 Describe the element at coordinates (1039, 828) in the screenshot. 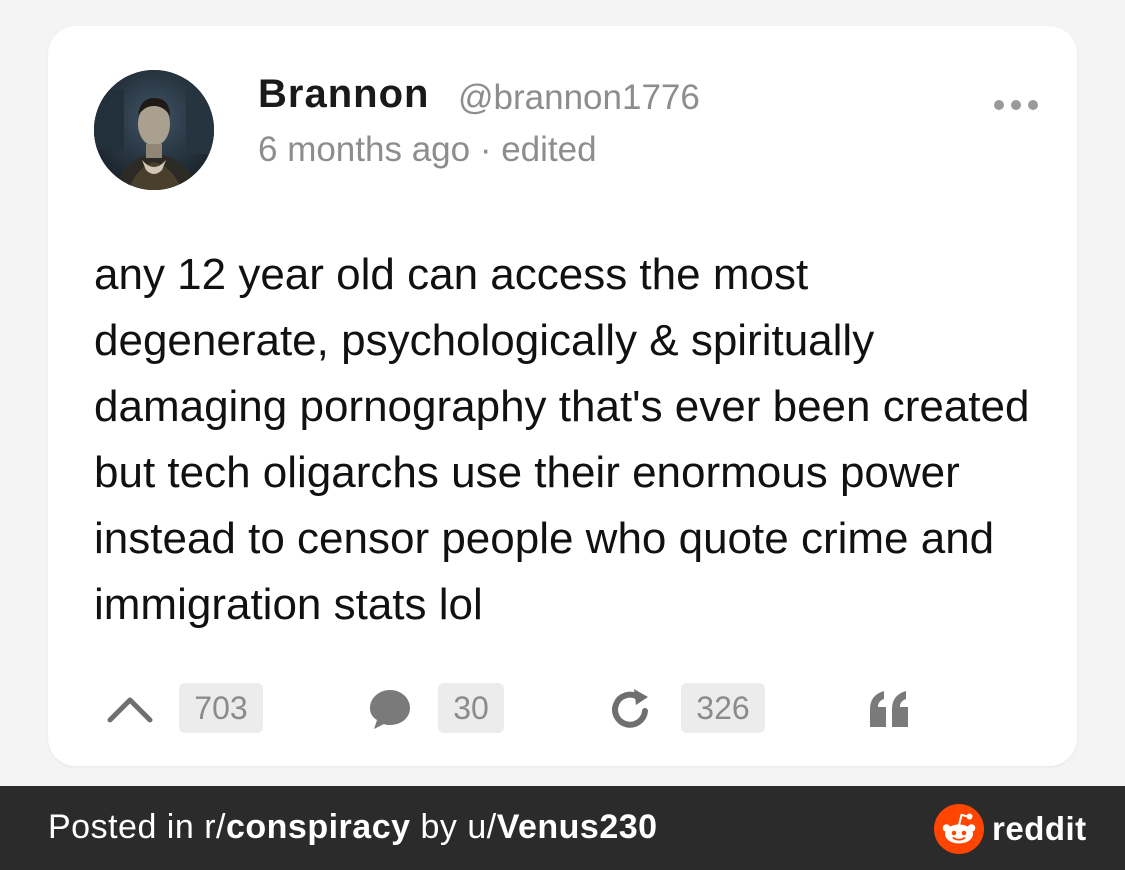

I see `reddit-wordmark: reddit` at that location.